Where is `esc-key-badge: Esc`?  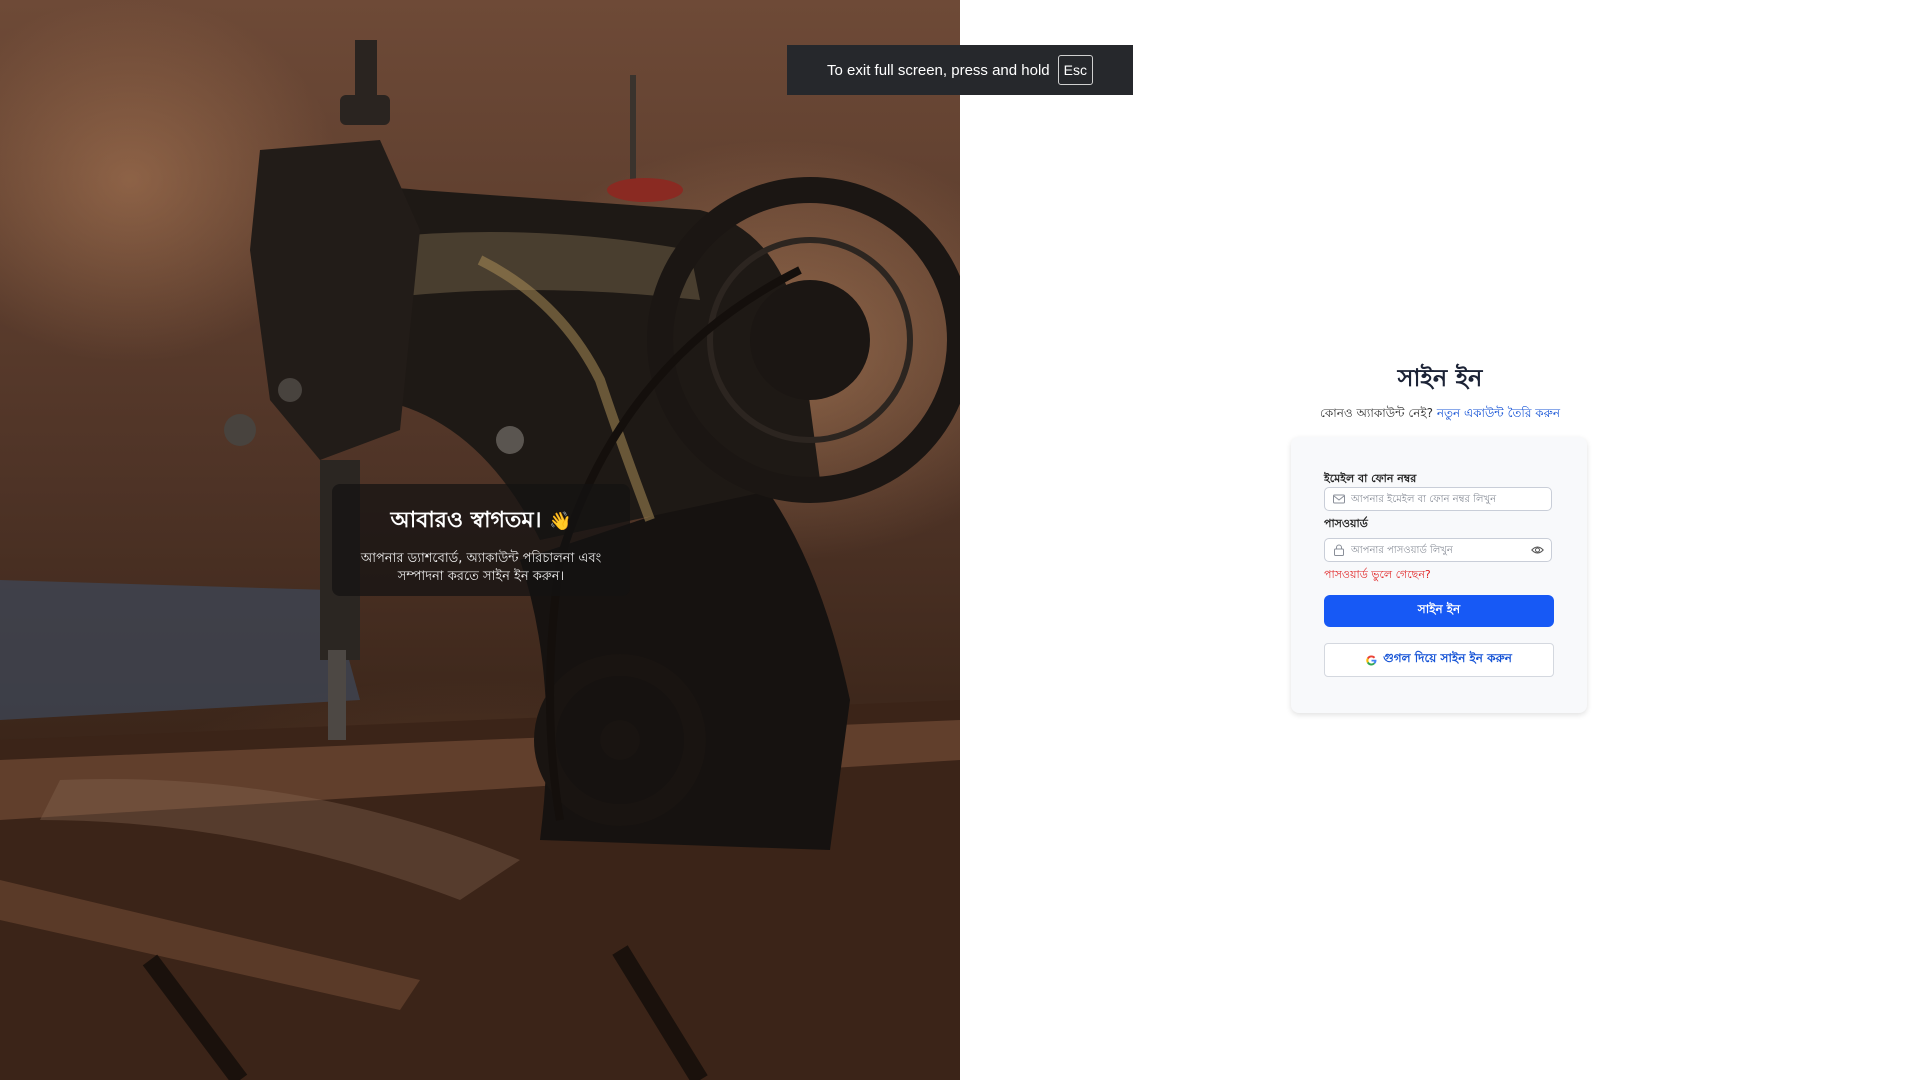
esc-key-badge: Esc is located at coordinates (1075, 70).